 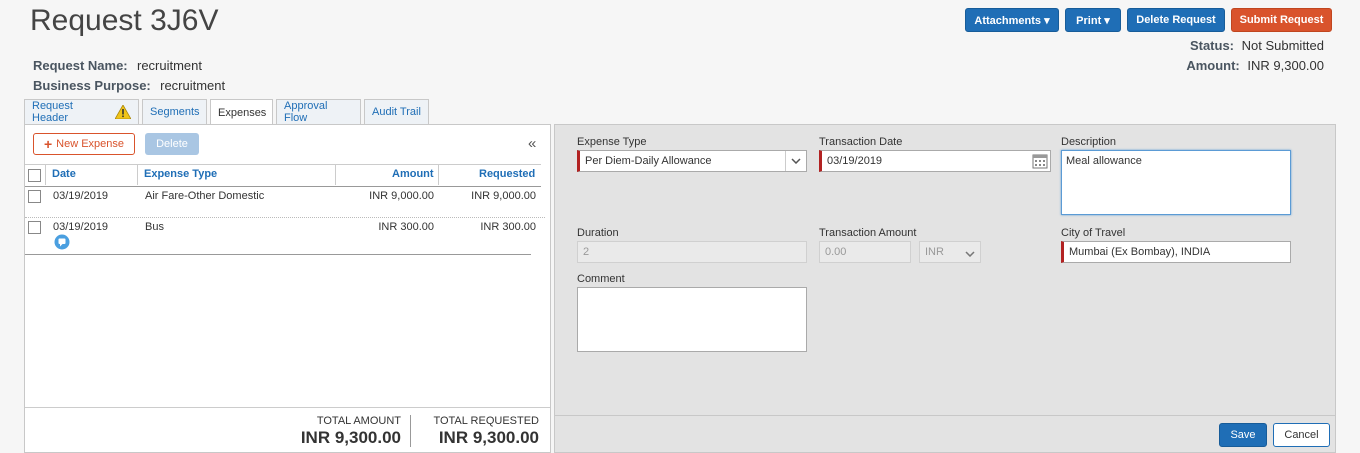 What do you see at coordinates (612, 142) in the screenshot?
I see `expense-type-label: Expense Type` at bounding box center [612, 142].